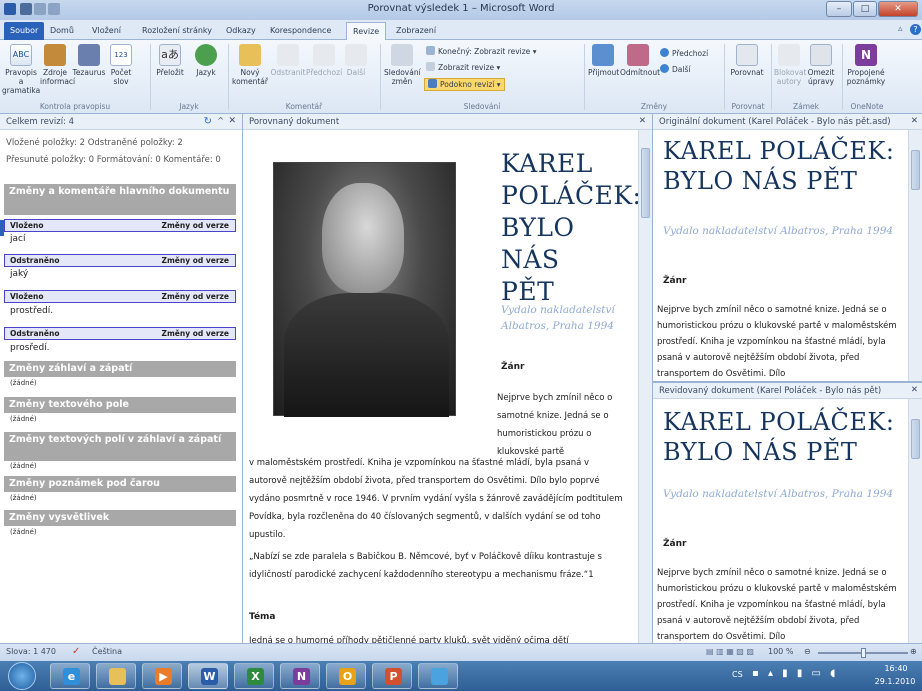 The height and width of the screenshot is (691, 922). What do you see at coordinates (70, 676) in the screenshot?
I see `taskbar-ie: e` at bounding box center [70, 676].